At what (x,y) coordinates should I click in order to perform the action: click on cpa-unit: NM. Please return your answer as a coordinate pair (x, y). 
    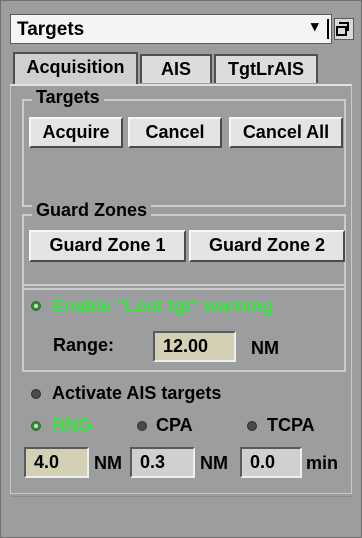
    Looking at the image, I should click on (214, 463).